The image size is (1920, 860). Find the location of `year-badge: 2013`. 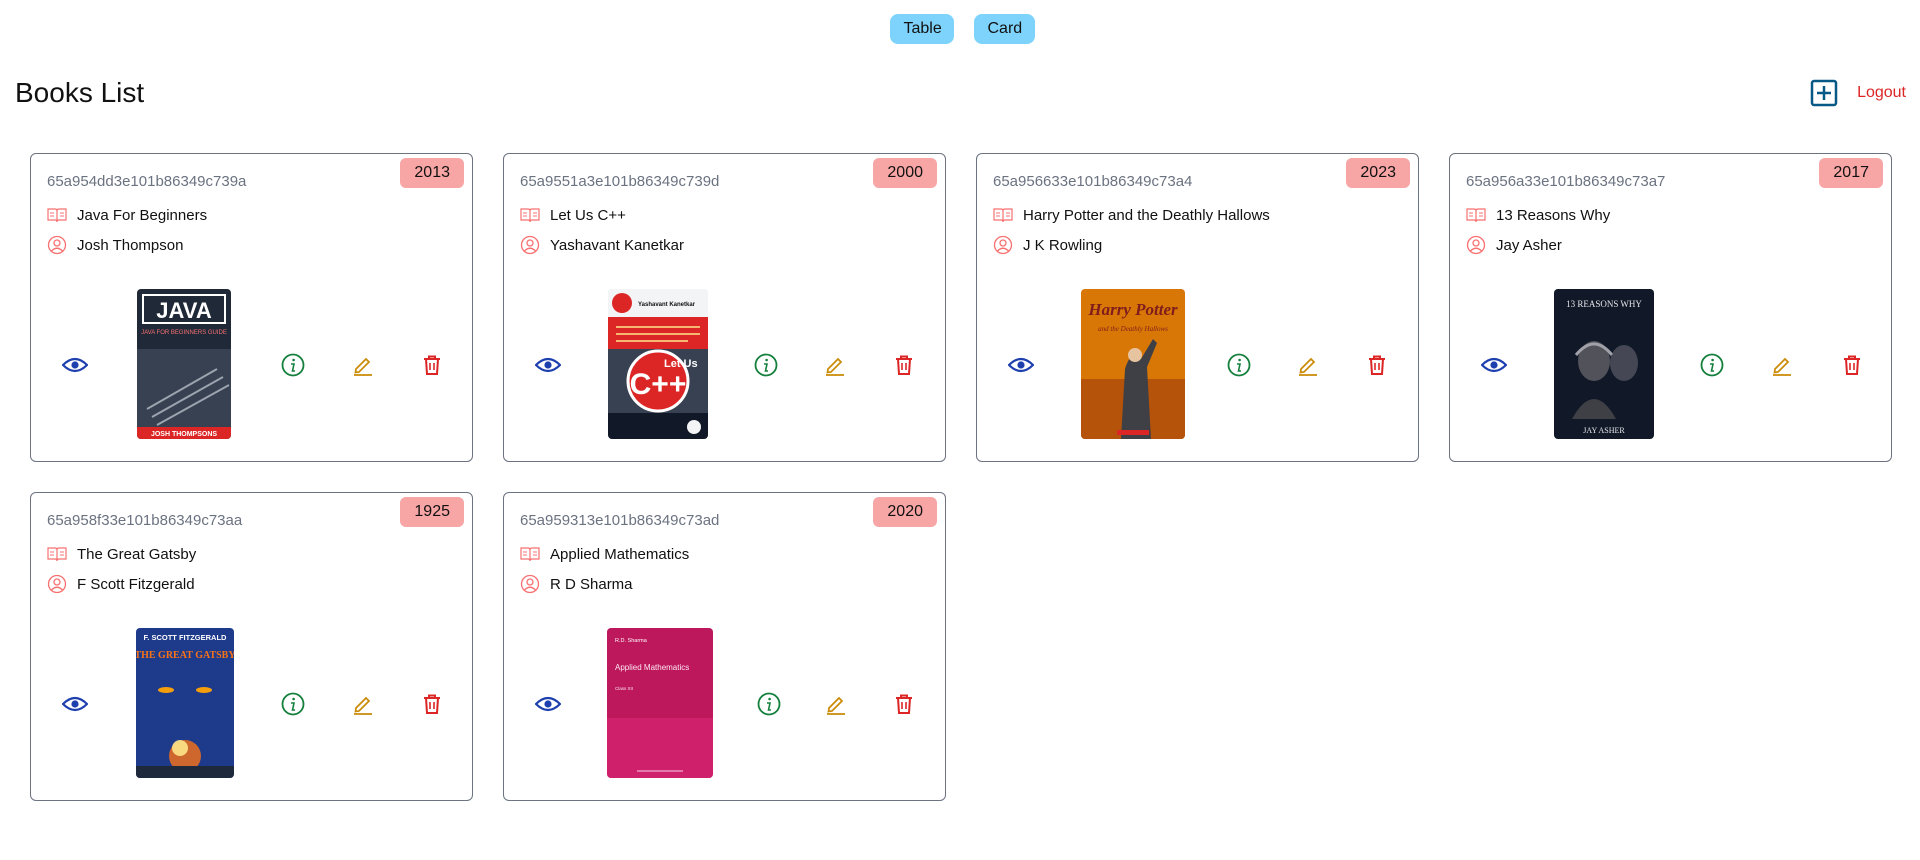

year-badge: 2013 is located at coordinates (432, 173).